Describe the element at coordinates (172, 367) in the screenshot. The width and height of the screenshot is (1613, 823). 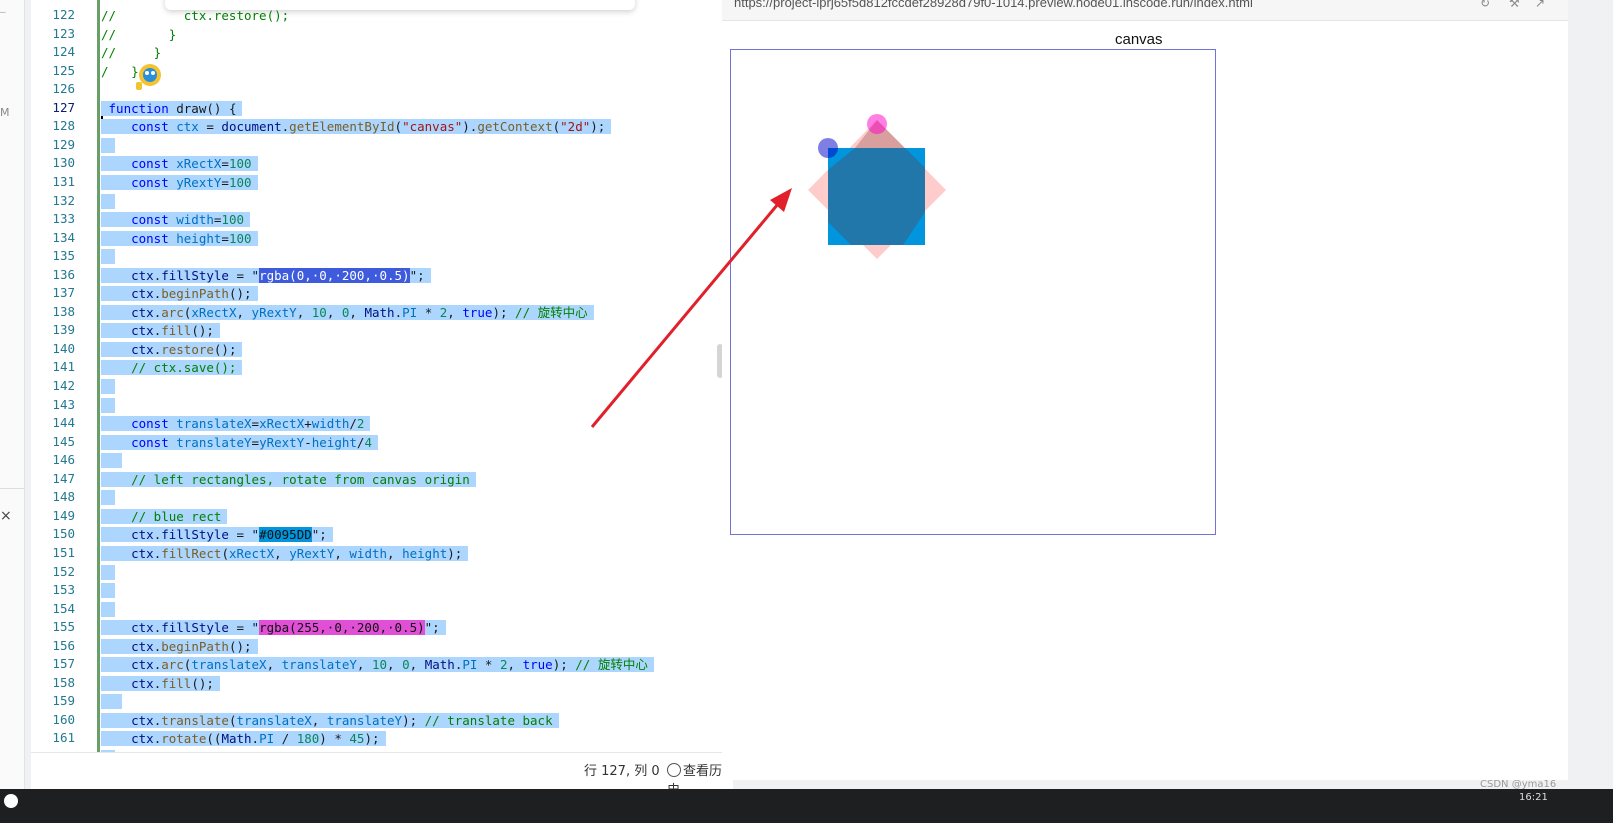
I see `code-line: // ctx.save();` at that location.